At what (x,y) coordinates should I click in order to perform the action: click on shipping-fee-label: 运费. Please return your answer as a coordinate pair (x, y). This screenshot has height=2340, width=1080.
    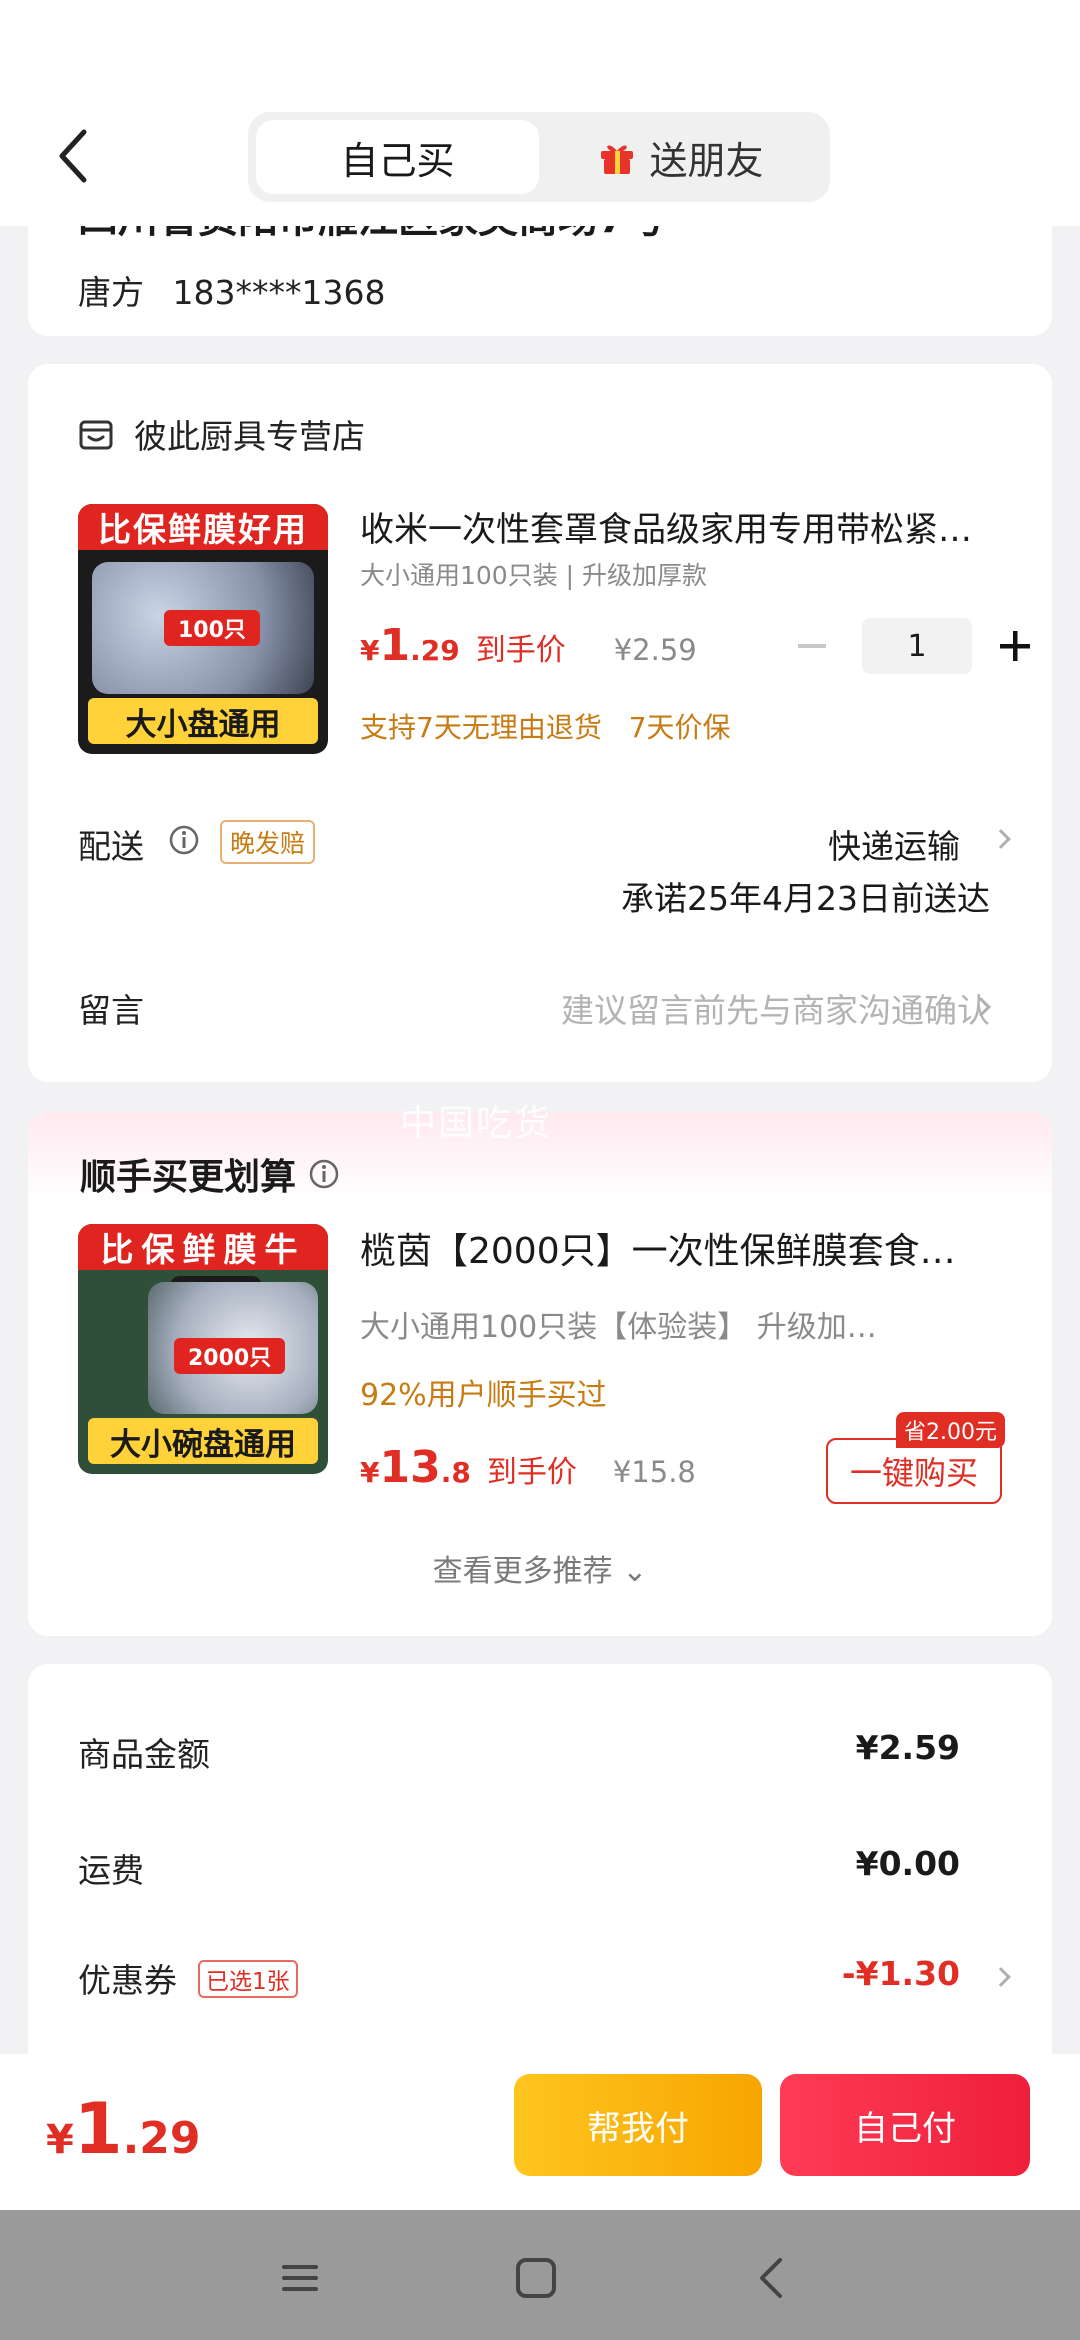
    Looking at the image, I should click on (111, 1870).